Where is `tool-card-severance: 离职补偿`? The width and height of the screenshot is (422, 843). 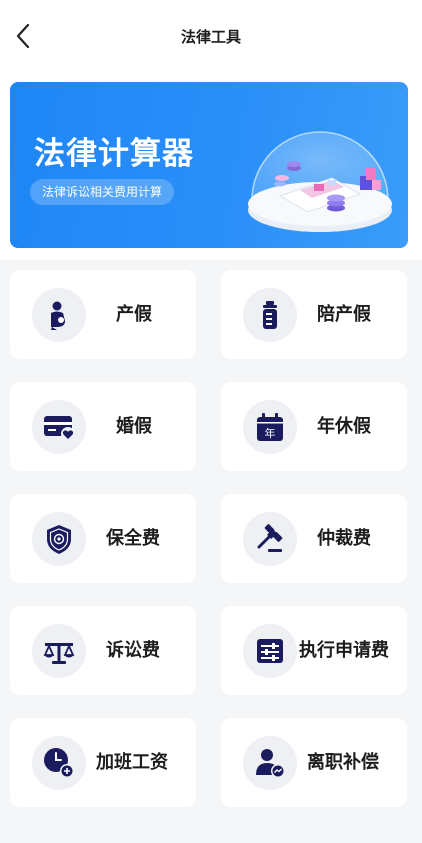 tool-card-severance: 离职补偿 is located at coordinates (314, 762).